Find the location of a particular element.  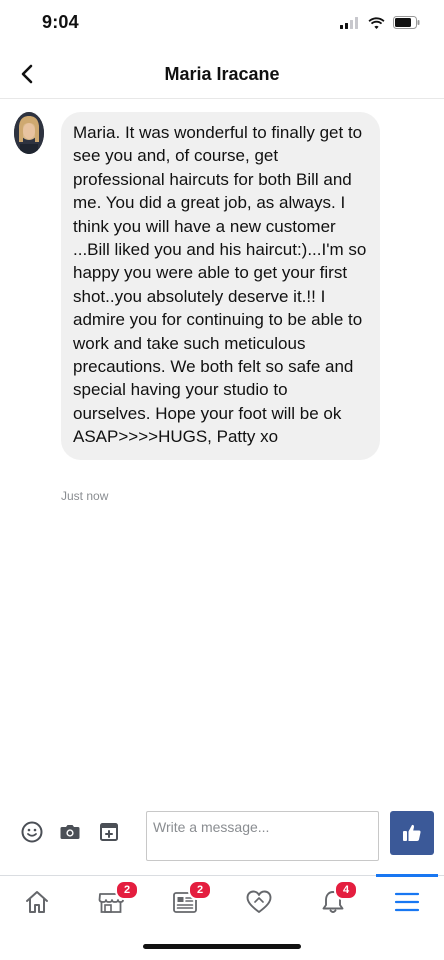

dating-heart-icon is located at coordinates (259, 901).